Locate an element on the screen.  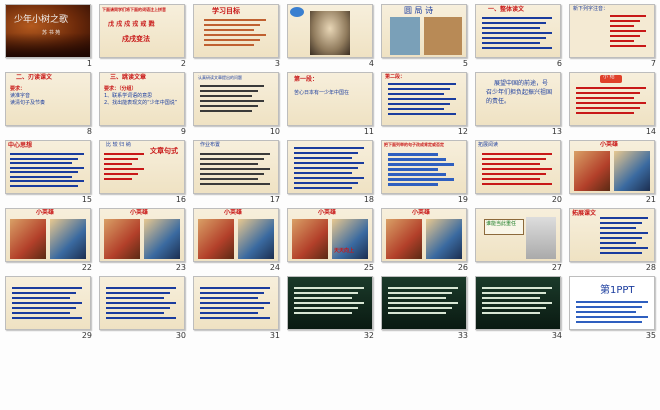
slide-thumbnail: 小英雄 天天向上 is located at coordinates (330, 235).